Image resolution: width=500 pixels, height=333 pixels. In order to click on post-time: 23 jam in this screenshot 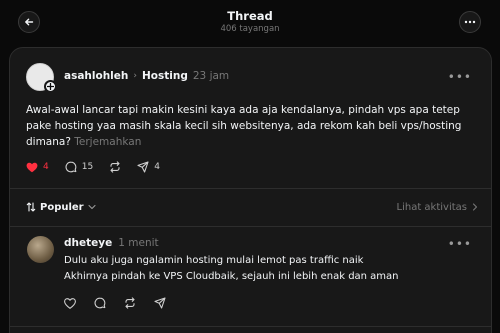, I will do `click(211, 76)`.